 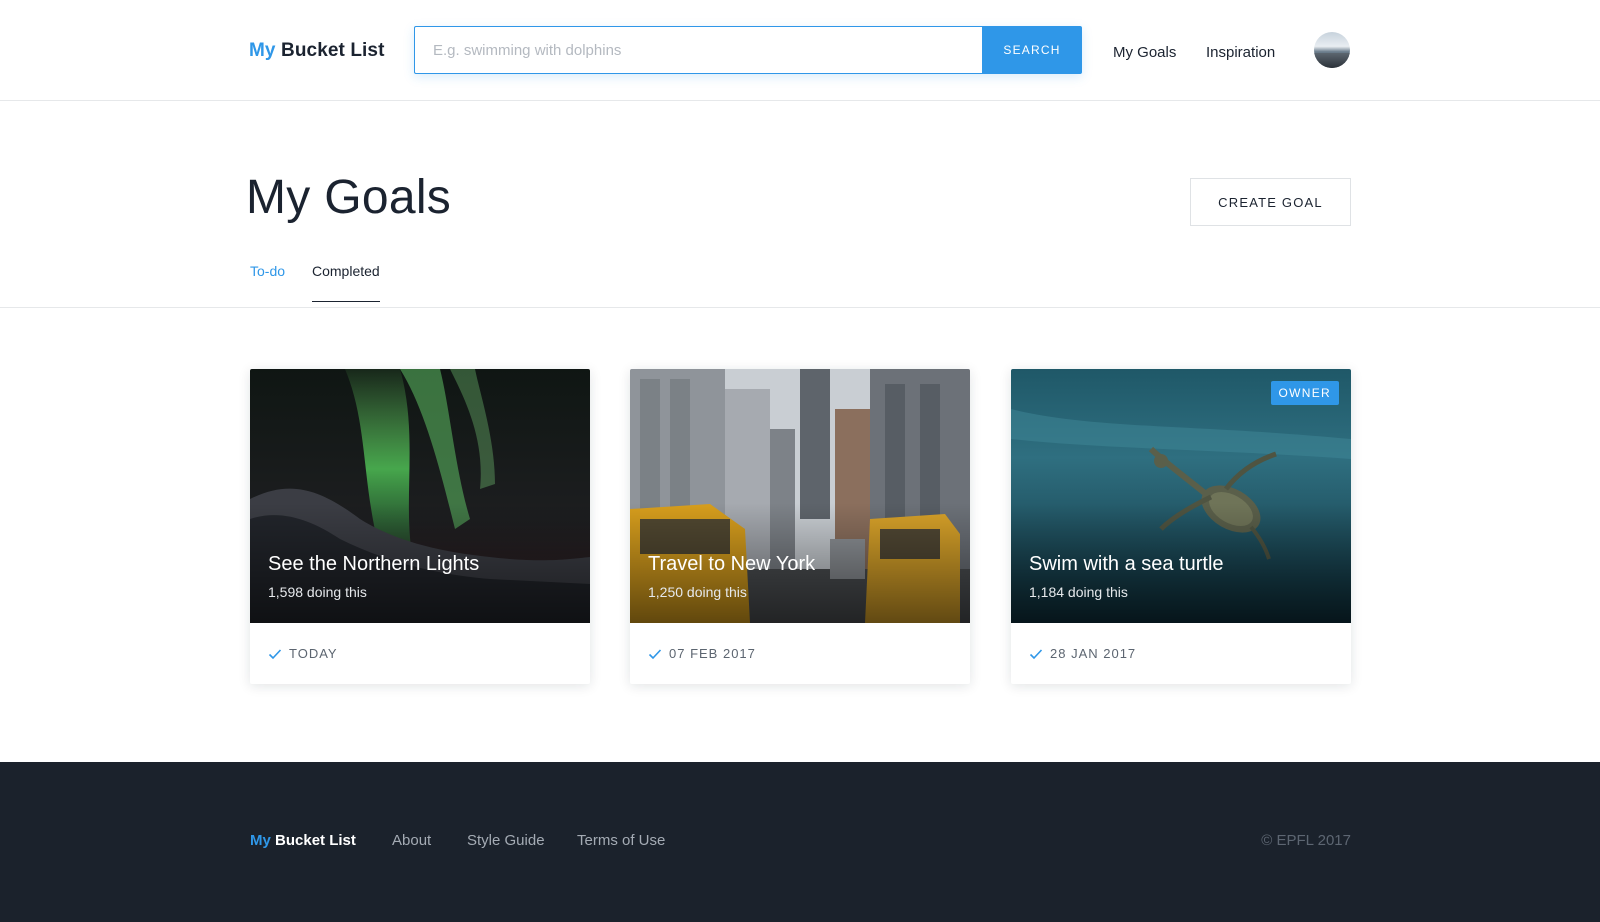 I want to click on goal-tabs: To-do Completed, so click(x=800, y=279).